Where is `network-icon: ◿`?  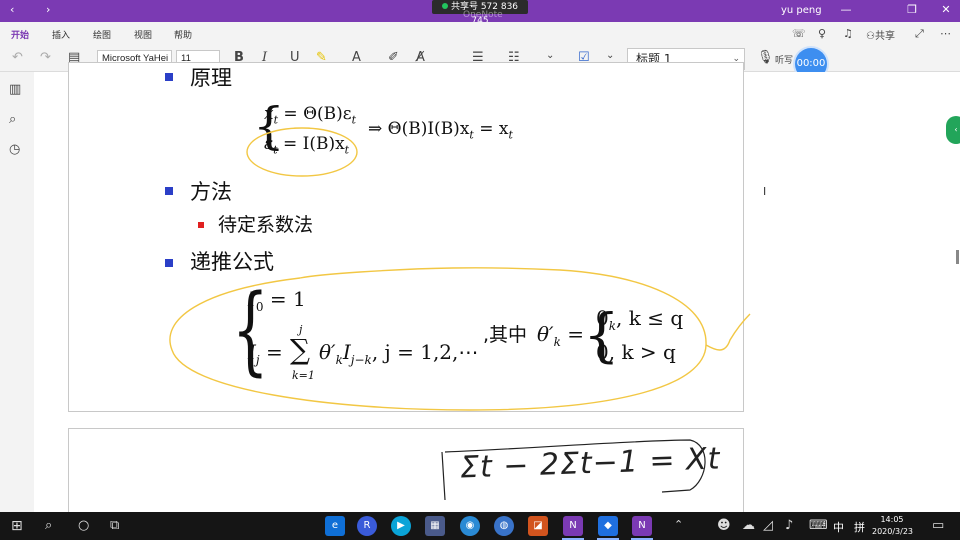
network-icon: ◿ is located at coordinates (768, 525).